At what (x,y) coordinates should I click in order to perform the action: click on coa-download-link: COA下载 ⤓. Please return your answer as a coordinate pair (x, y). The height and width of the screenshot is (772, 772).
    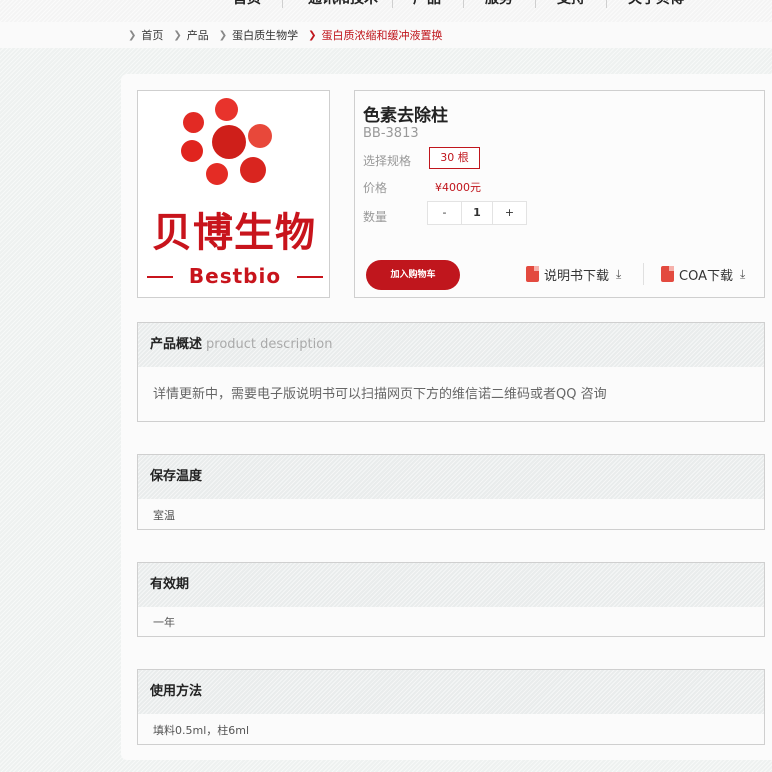
    Looking at the image, I should click on (703, 274).